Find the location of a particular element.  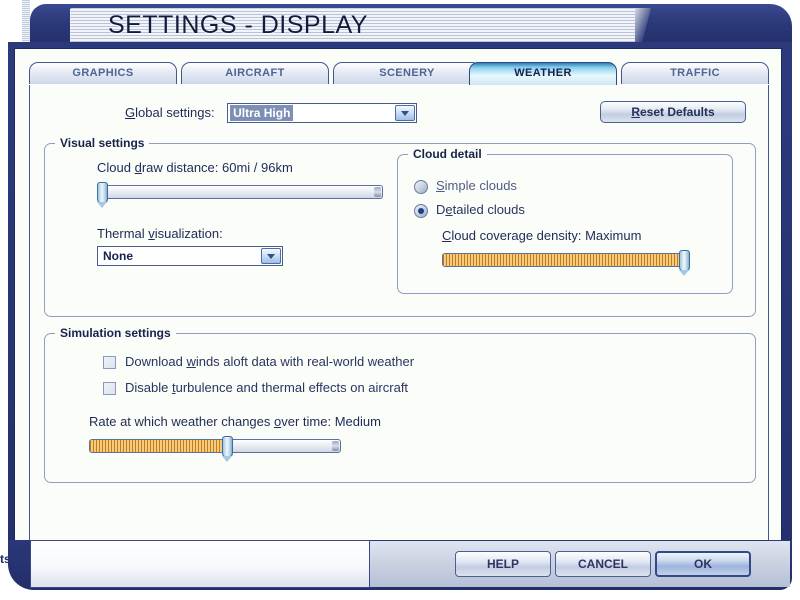

weather-rate-slider is located at coordinates (215, 449).